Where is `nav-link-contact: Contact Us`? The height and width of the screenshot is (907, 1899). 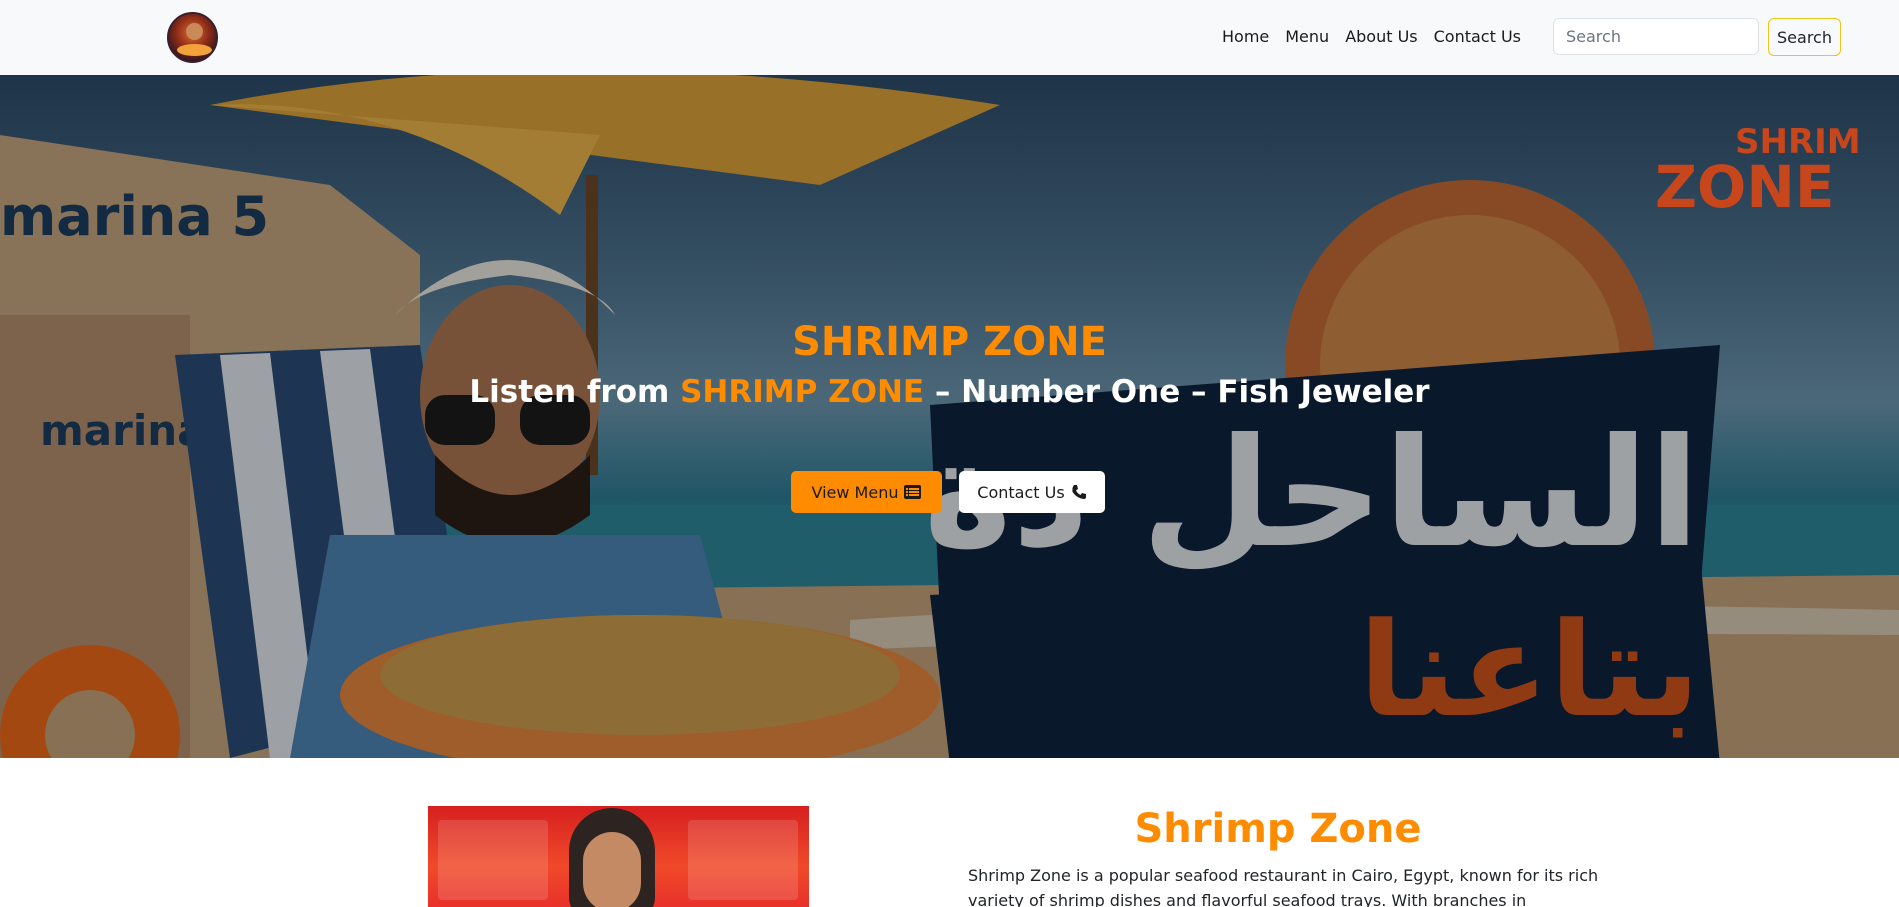
nav-link-contact: Contact Us is located at coordinates (1477, 37).